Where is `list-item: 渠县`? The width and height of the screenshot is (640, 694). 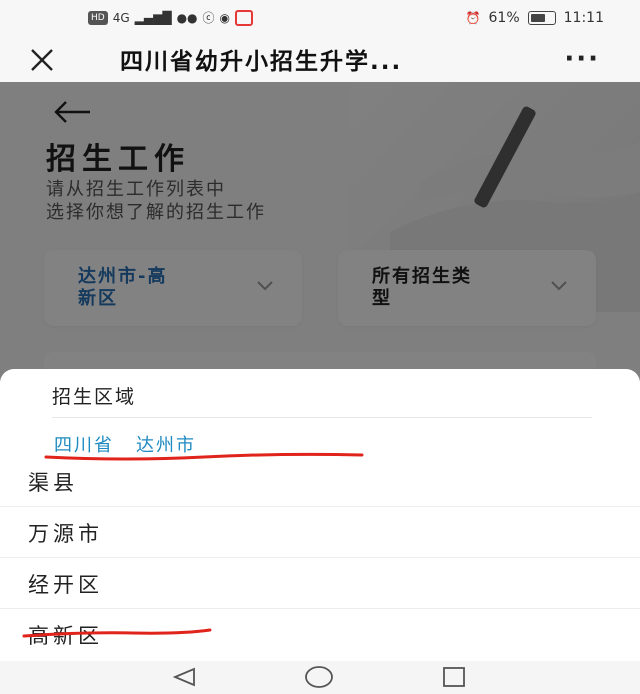
list-item: 渠县 is located at coordinates (320, 481).